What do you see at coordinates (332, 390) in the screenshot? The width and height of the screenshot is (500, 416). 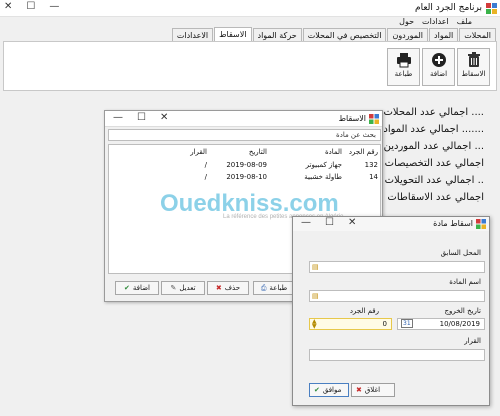 I see `ok-label: موافق` at bounding box center [332, 390].